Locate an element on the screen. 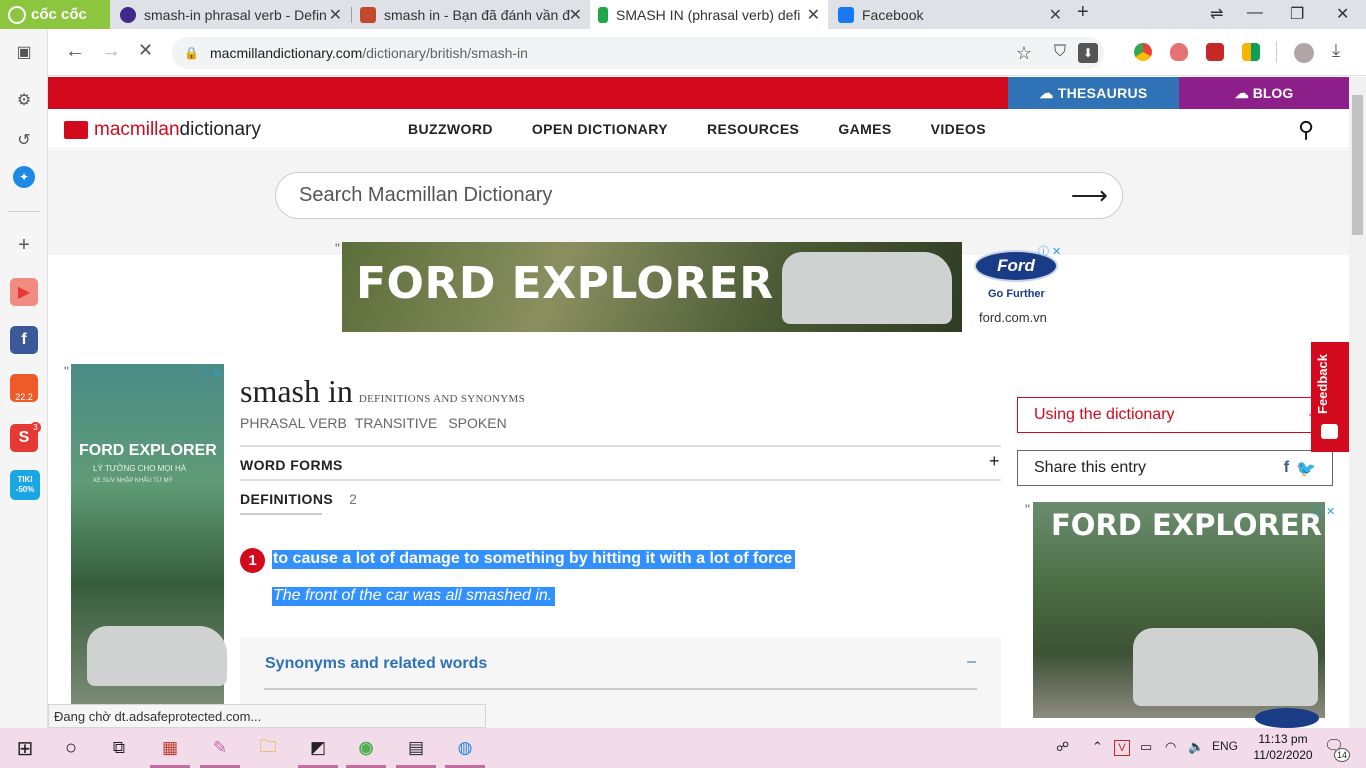  messenger-icon: ✦ is located at coordinates (24, 177).